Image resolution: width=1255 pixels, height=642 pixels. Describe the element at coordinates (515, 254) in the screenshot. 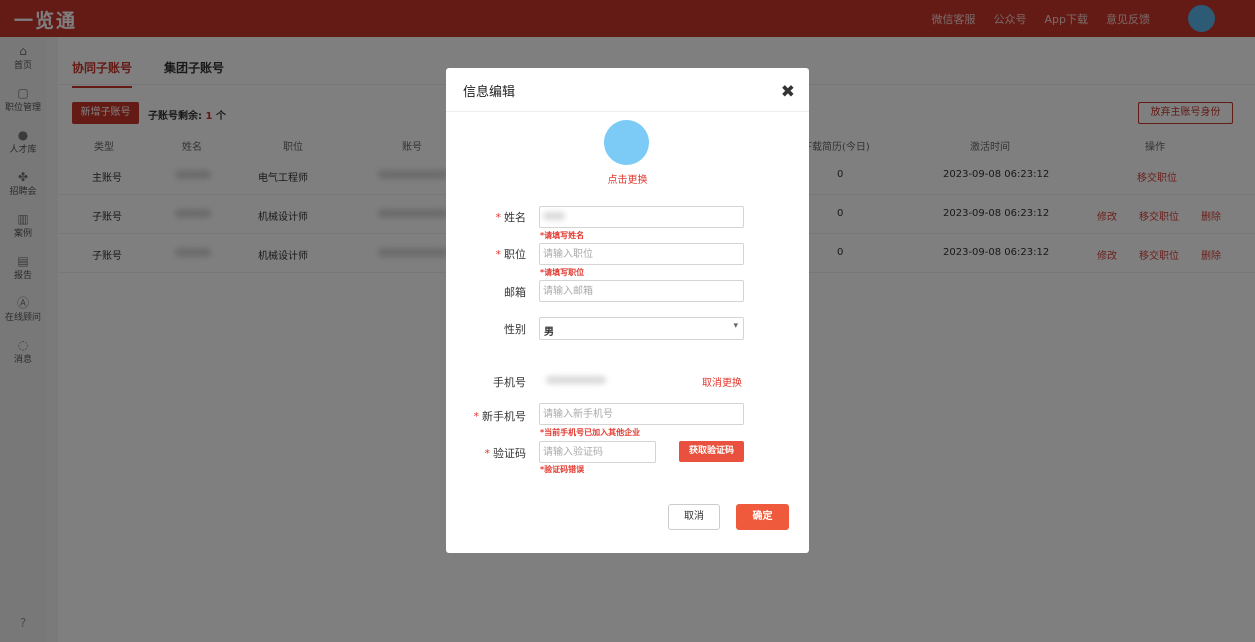

I see `position-label-text: 职位` at that location.